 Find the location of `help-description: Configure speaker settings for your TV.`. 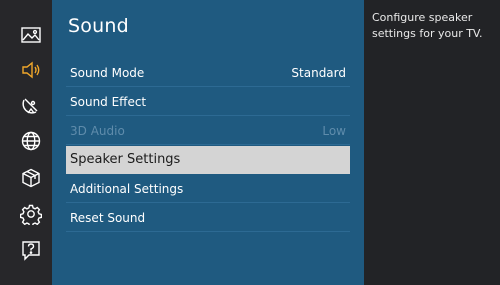

help-description: Configure speaker settings for your TV. is located at coordinates (427, 25).